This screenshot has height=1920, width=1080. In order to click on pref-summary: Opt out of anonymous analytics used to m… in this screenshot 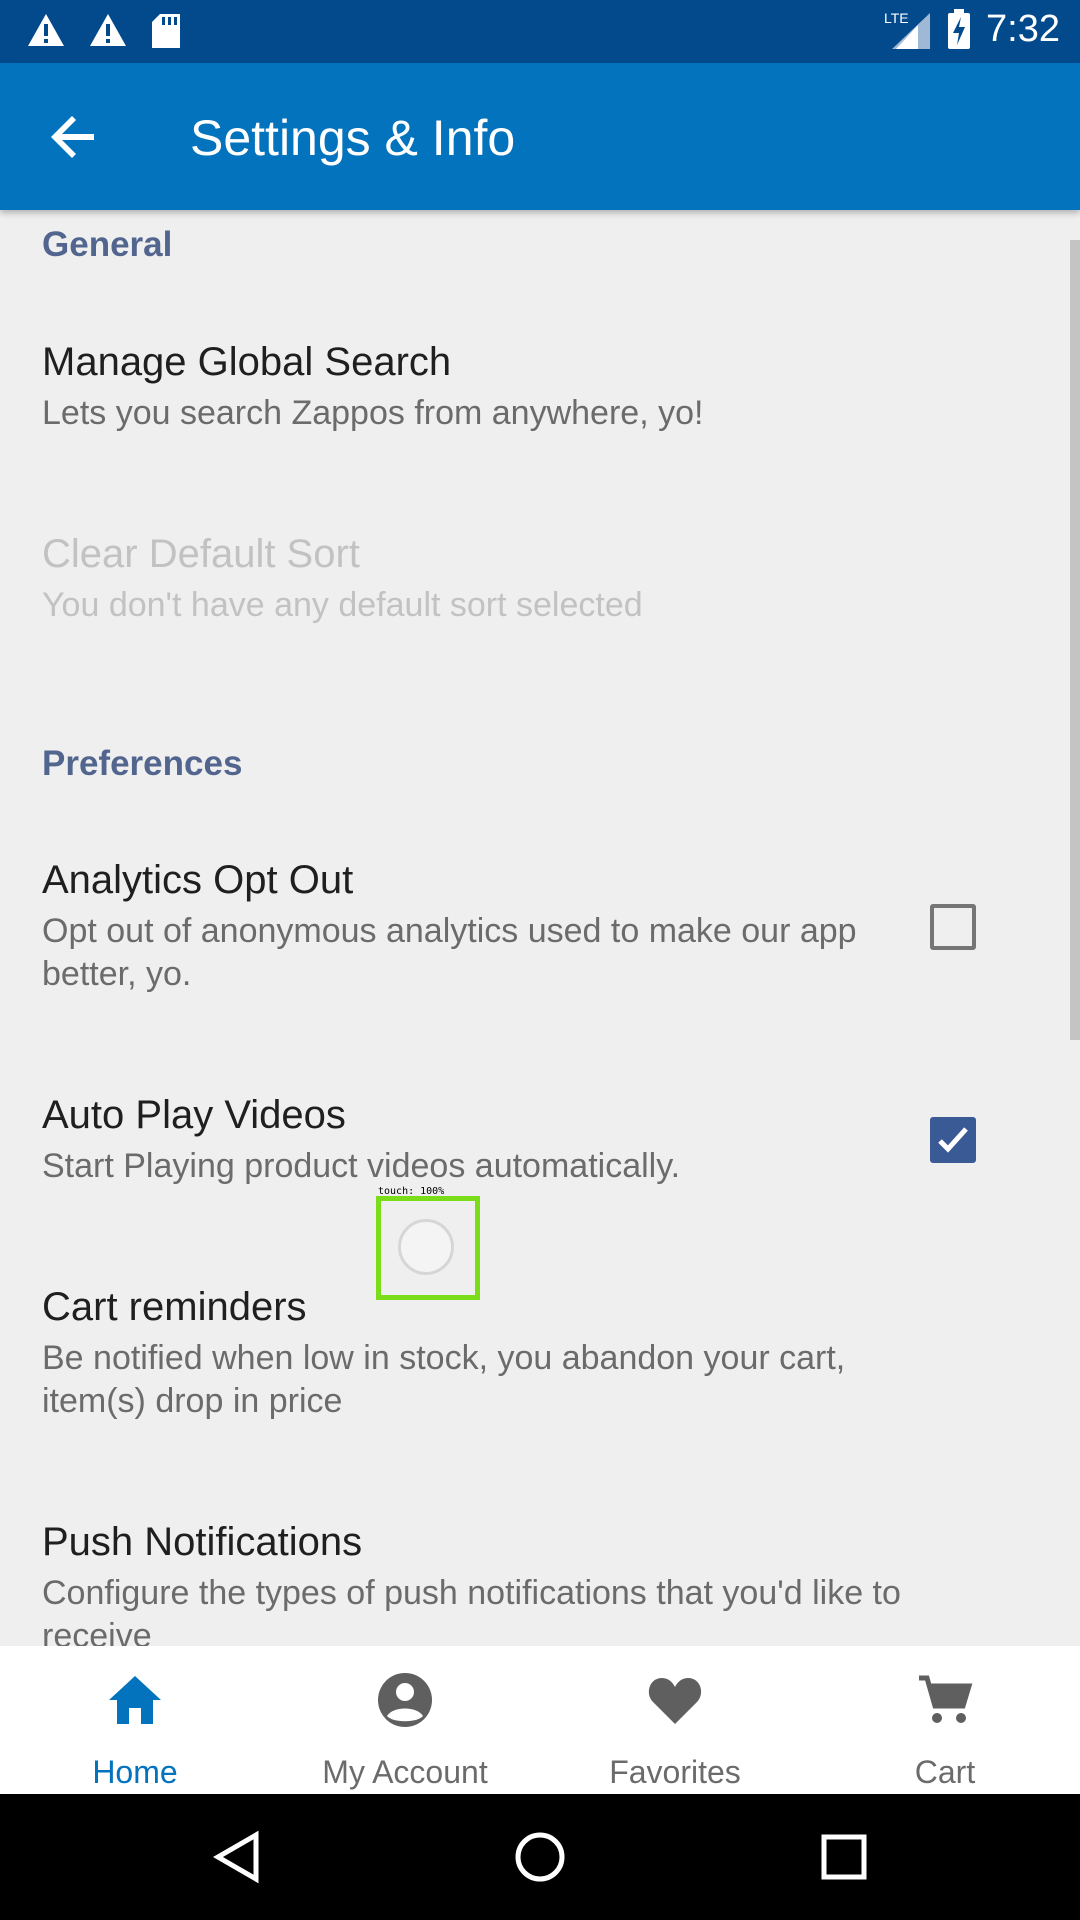, I will do `click(449, 952)`.